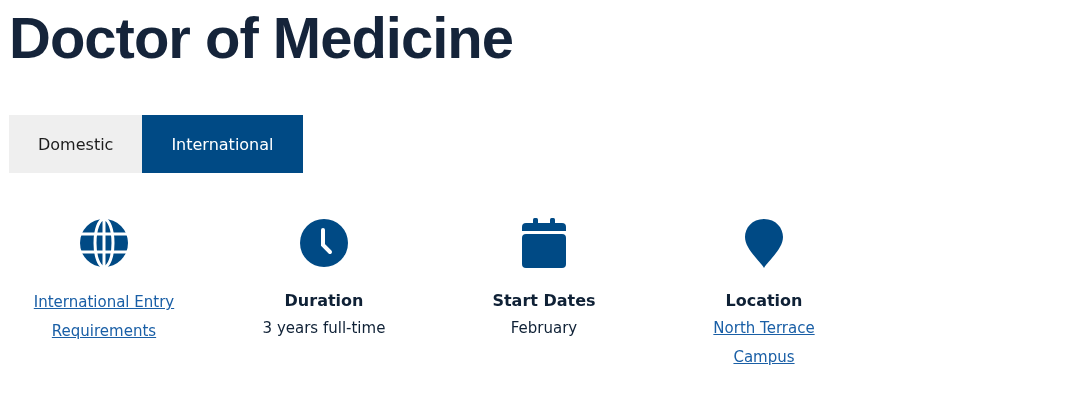 The height and width of the screenshot is (417, 1080). I want to click on fact-link: International Entry Requirements, so click(104, 317).